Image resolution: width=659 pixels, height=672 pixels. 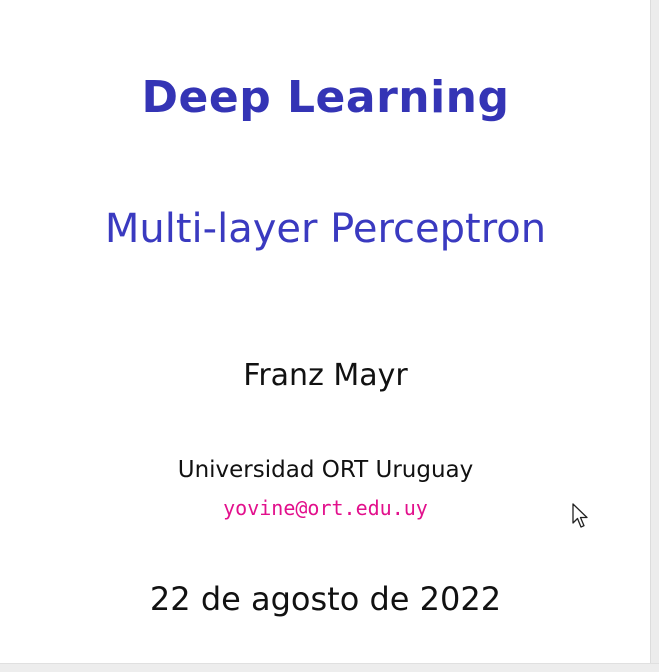 I want to click on slide-title: Deep Learning, so click(x=325, y=97).